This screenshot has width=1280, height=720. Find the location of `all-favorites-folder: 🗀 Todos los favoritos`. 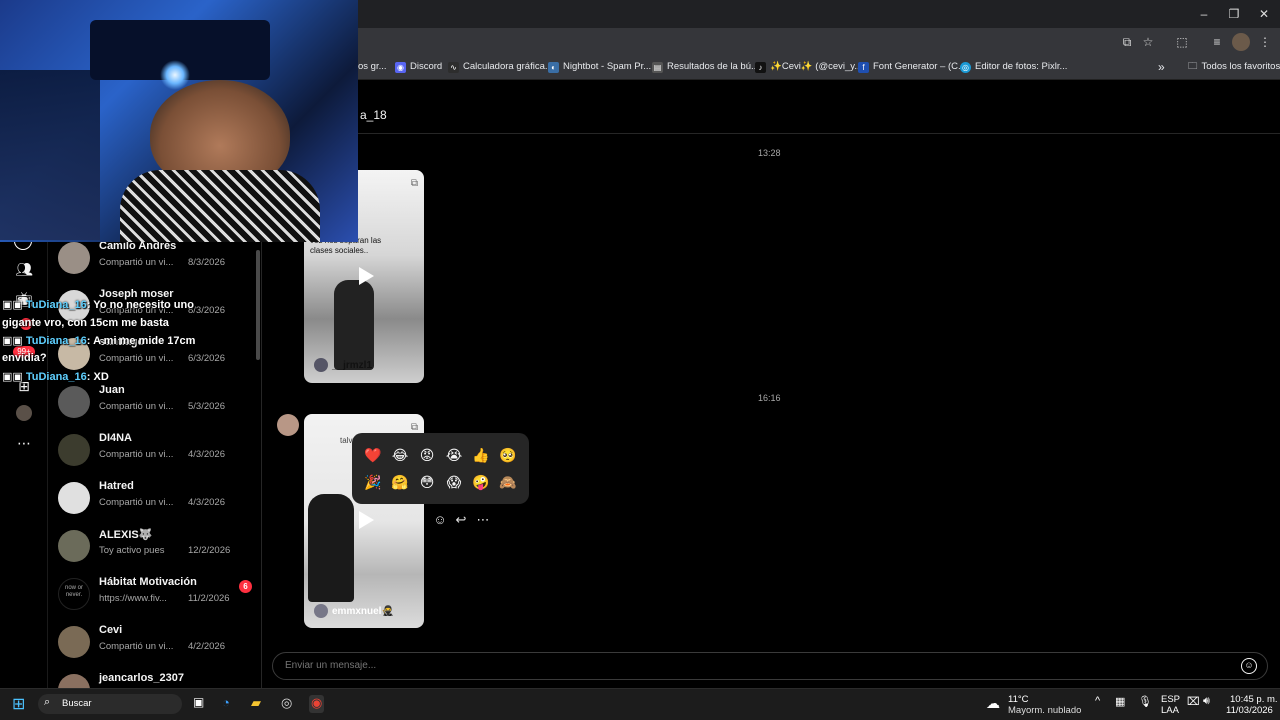

all-favorites-folder: 🗀 Todos los favoritos is located at coordinates (1234, 67).